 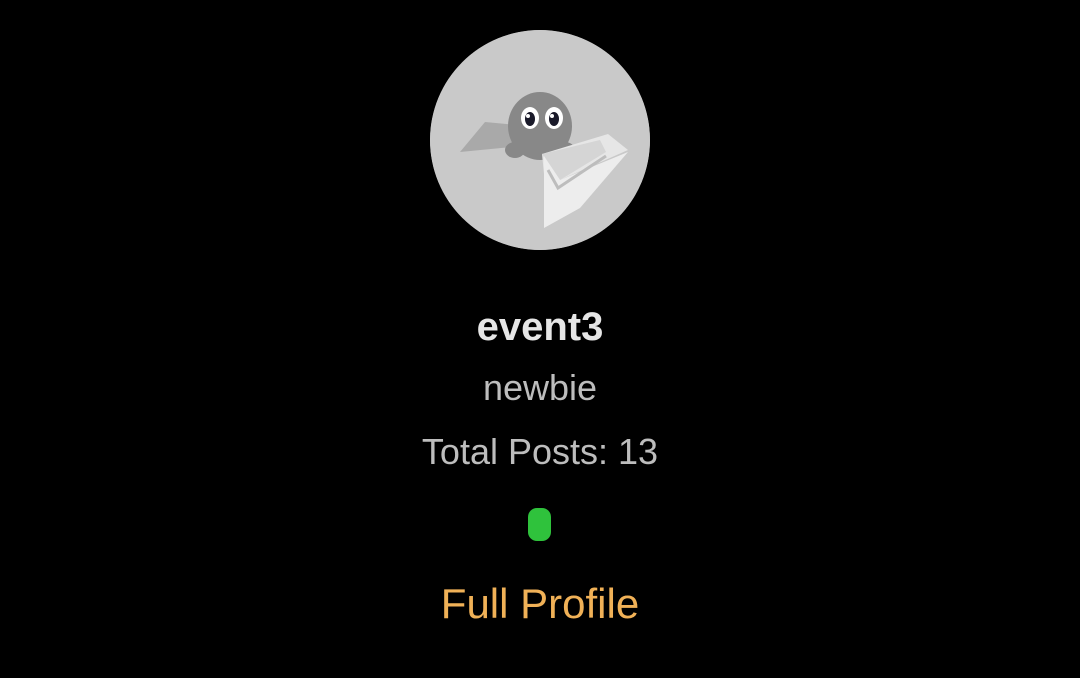 I want to click on avatar, so click(x=540, y=140).